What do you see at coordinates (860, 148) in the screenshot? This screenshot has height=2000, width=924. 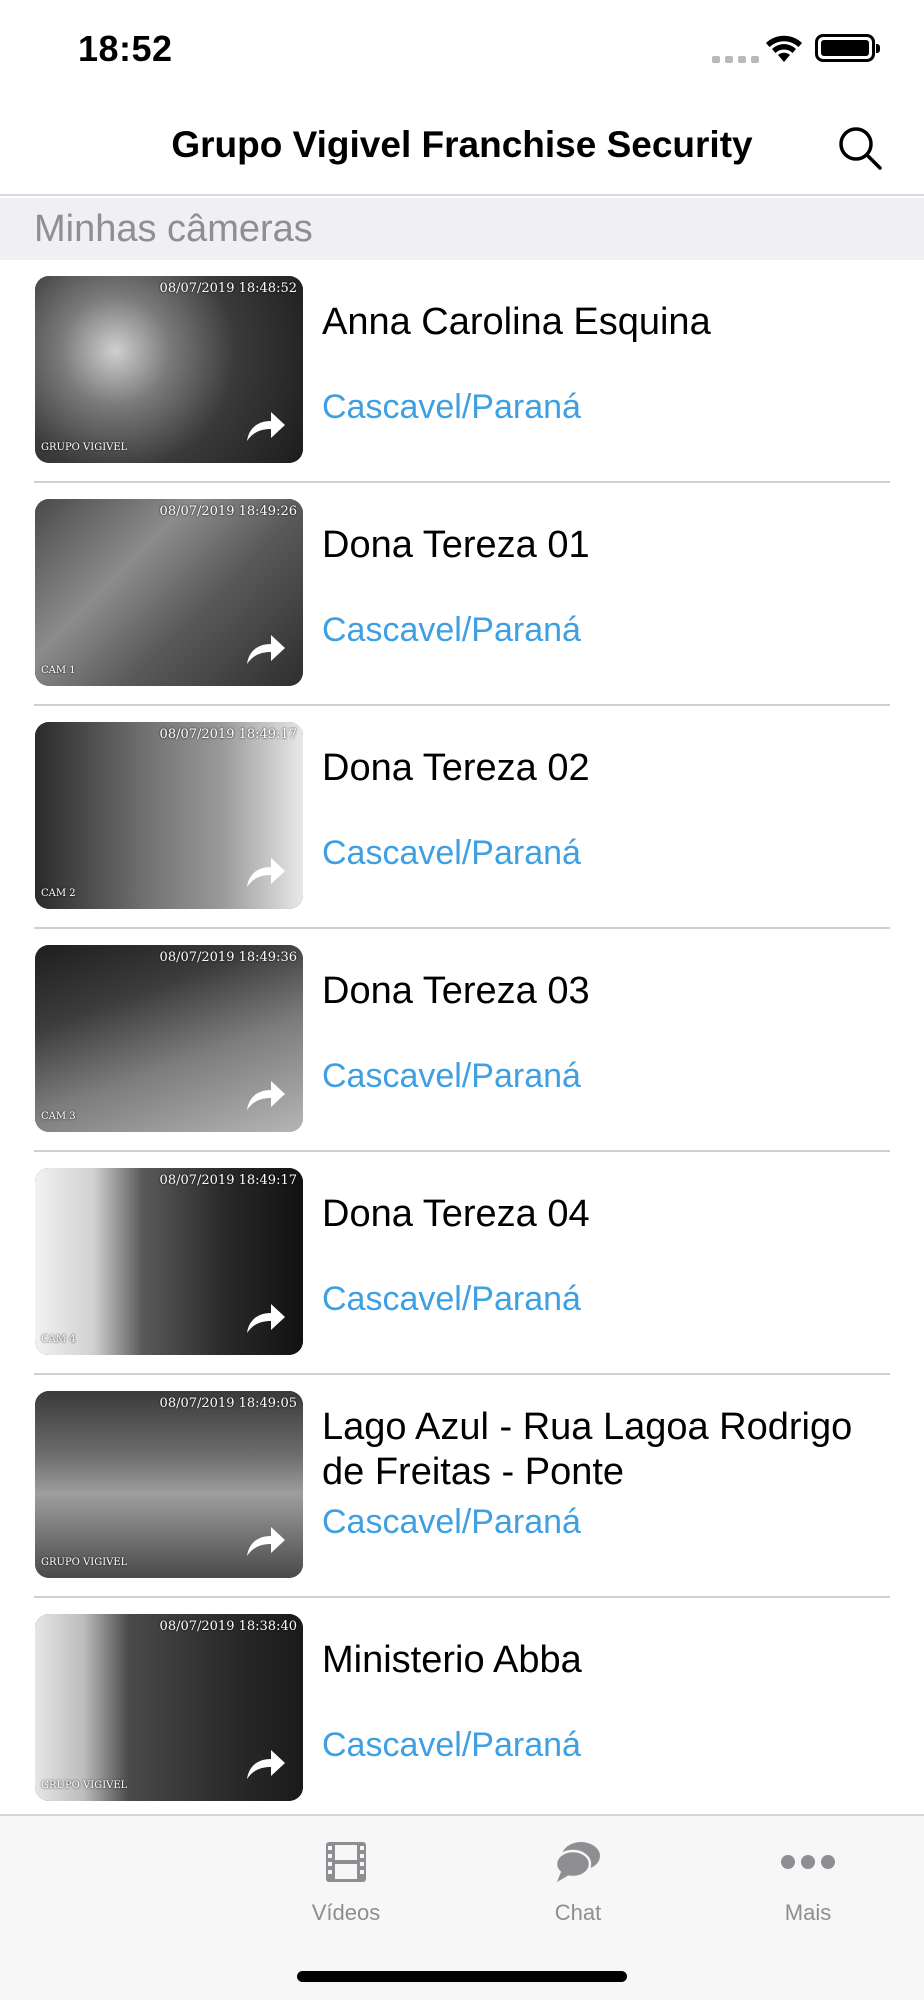 I see `search-icon` at bounding box center [860, 148].